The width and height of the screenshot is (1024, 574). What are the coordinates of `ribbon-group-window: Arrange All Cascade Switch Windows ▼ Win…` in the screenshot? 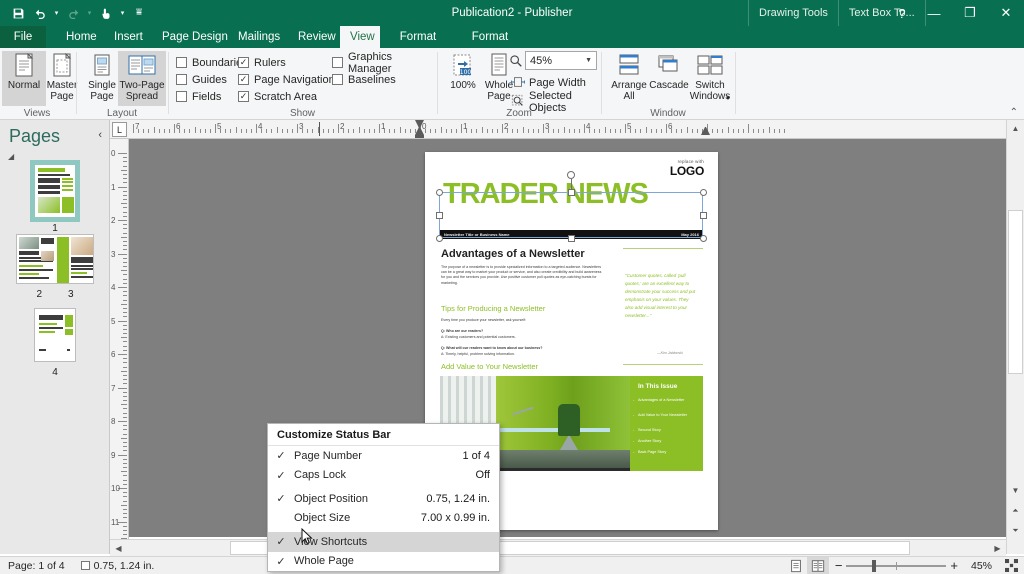 It's located at (668, 84).